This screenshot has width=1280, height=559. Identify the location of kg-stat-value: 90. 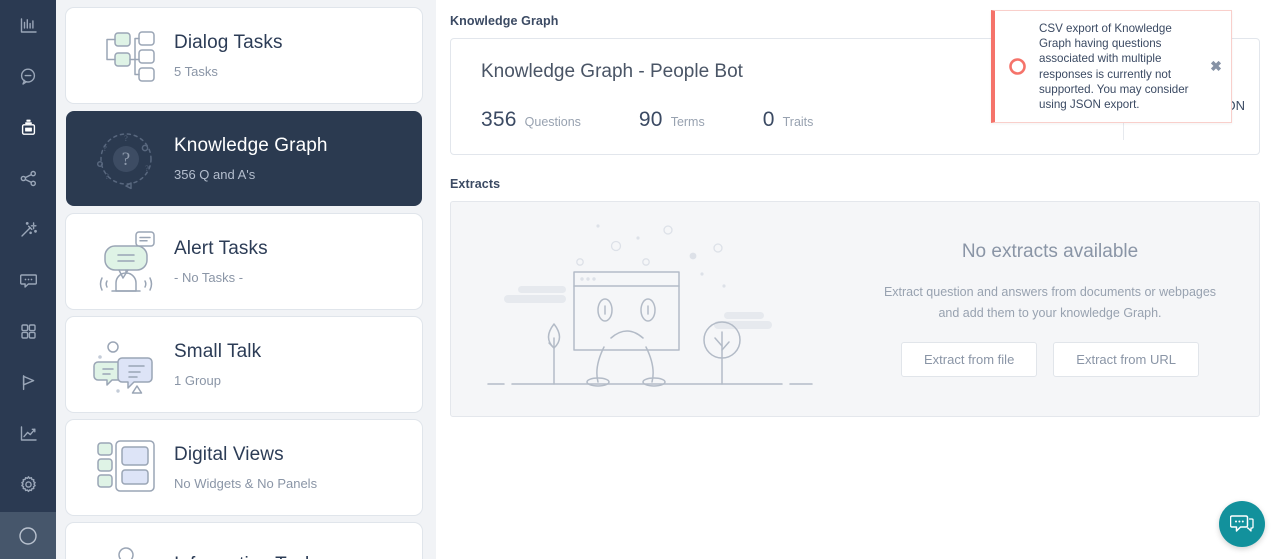
(650, 119).